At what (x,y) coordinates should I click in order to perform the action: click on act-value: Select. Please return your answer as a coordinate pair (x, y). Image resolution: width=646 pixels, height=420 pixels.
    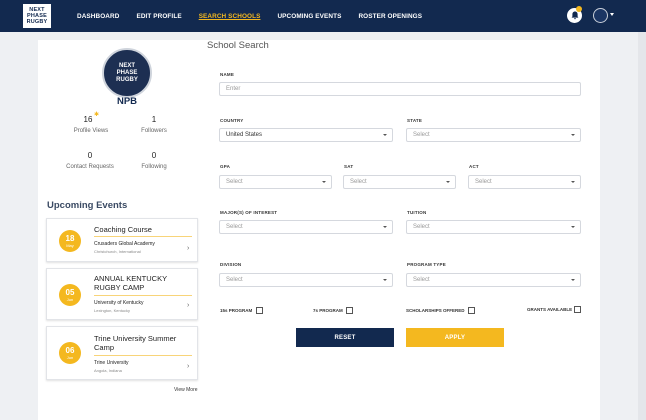
    Looking at the image, I should click on (483, 182).